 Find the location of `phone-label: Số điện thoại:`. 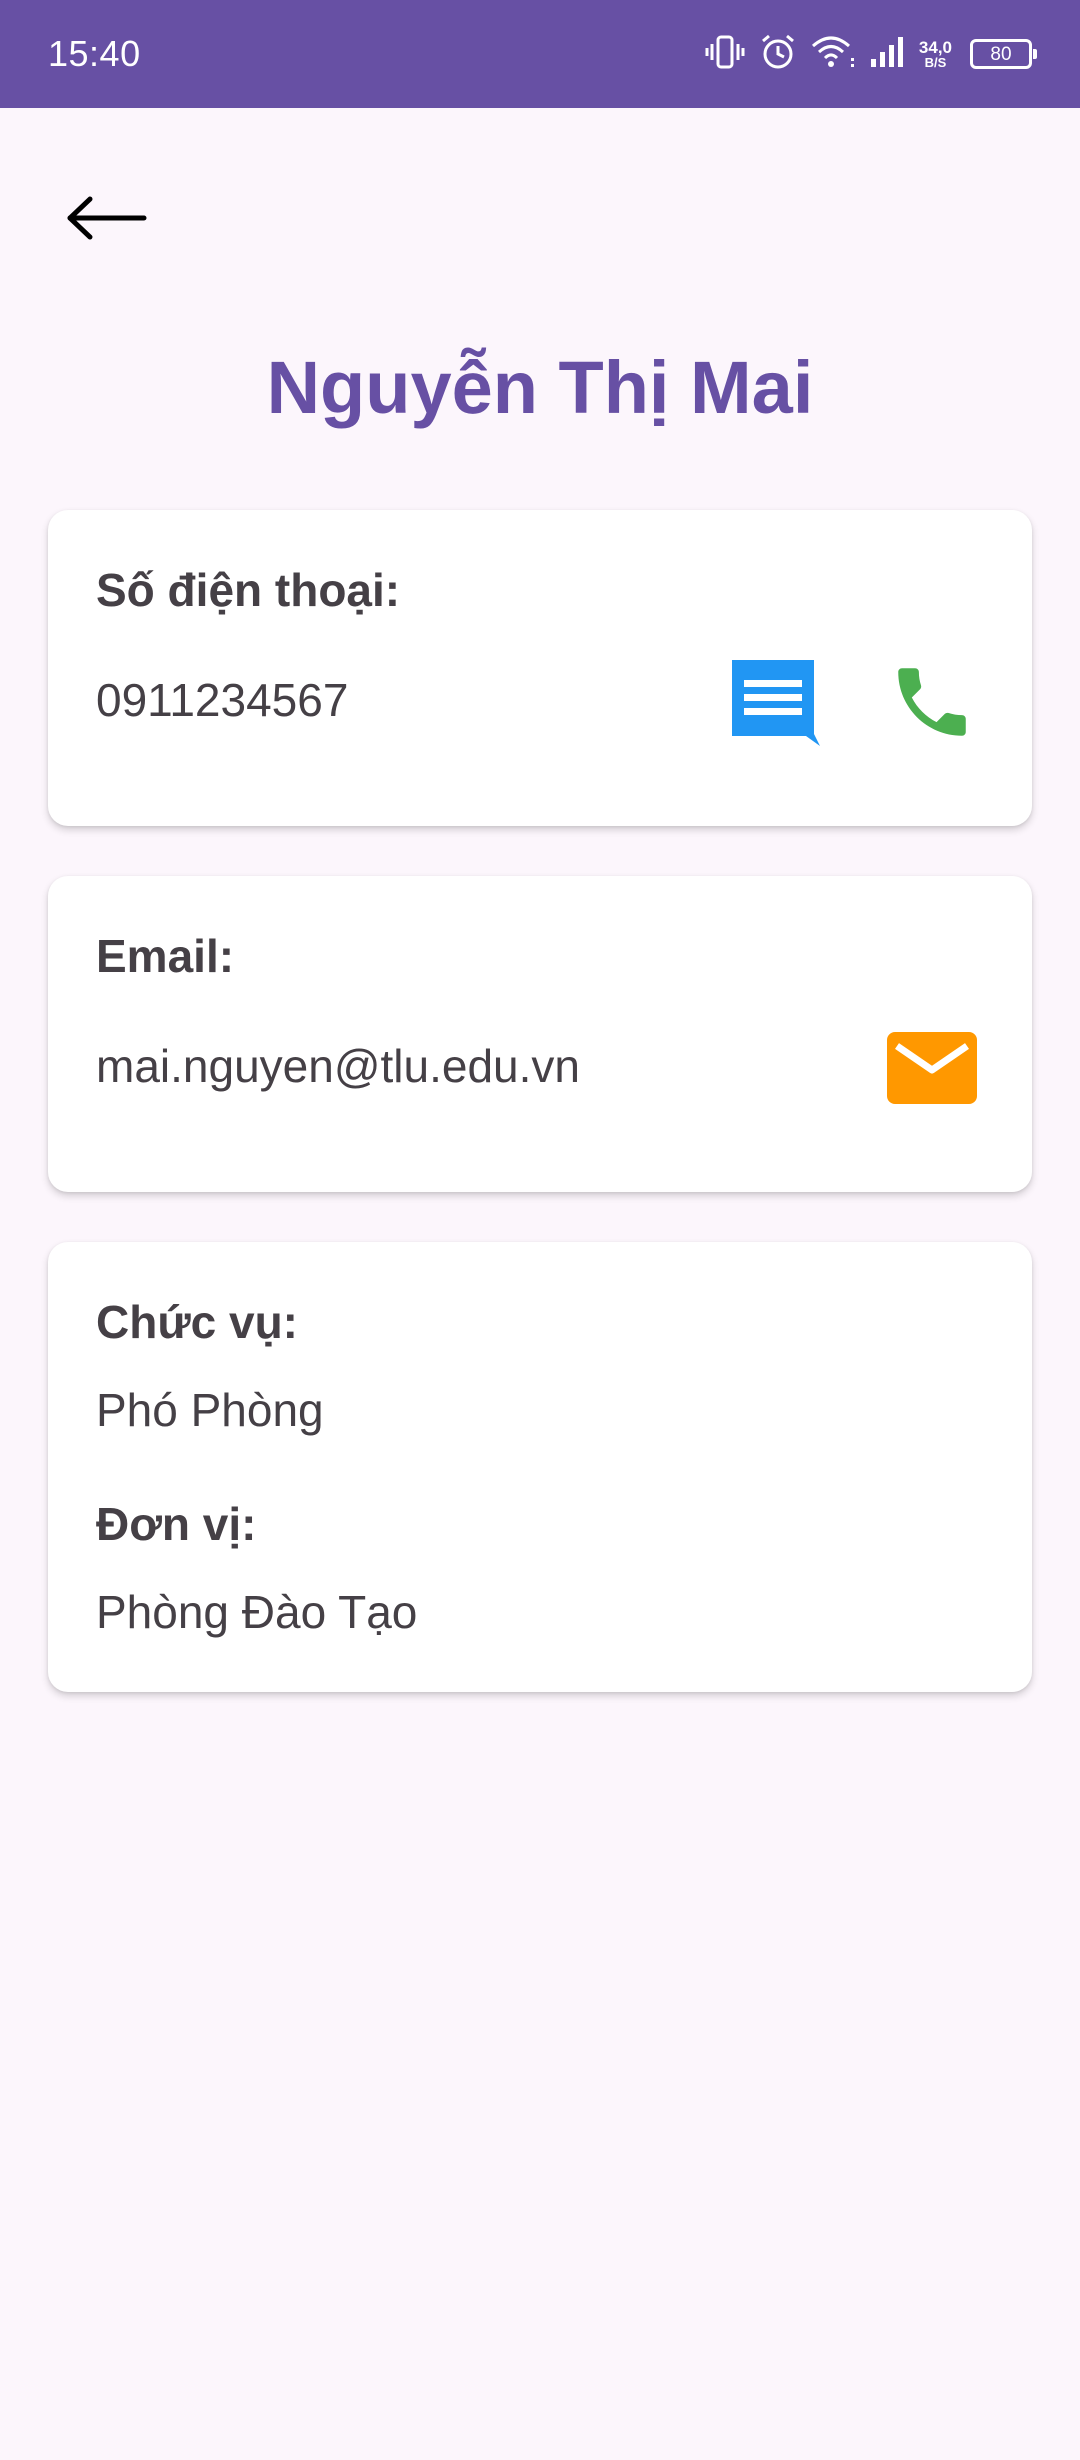

phone-label: Số điện thoại: is located at coordinates (248, 590).